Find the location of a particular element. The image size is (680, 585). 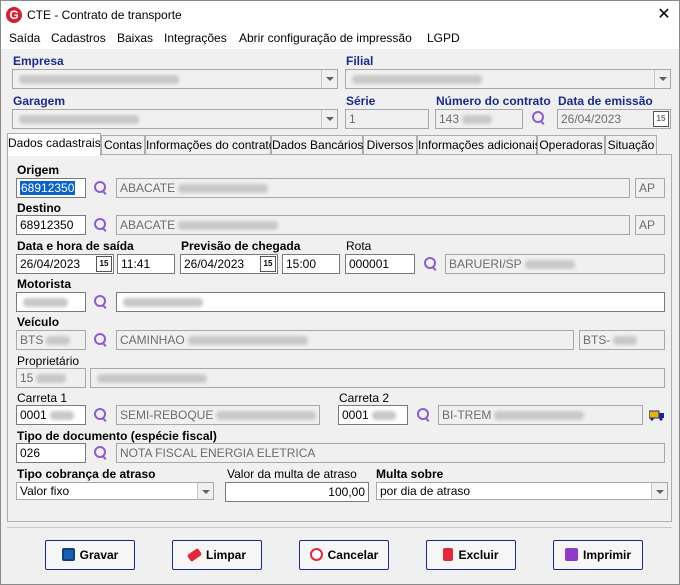

tab-informacoes-adicionais: Informações adicionais is located at coordinates (479, 145).